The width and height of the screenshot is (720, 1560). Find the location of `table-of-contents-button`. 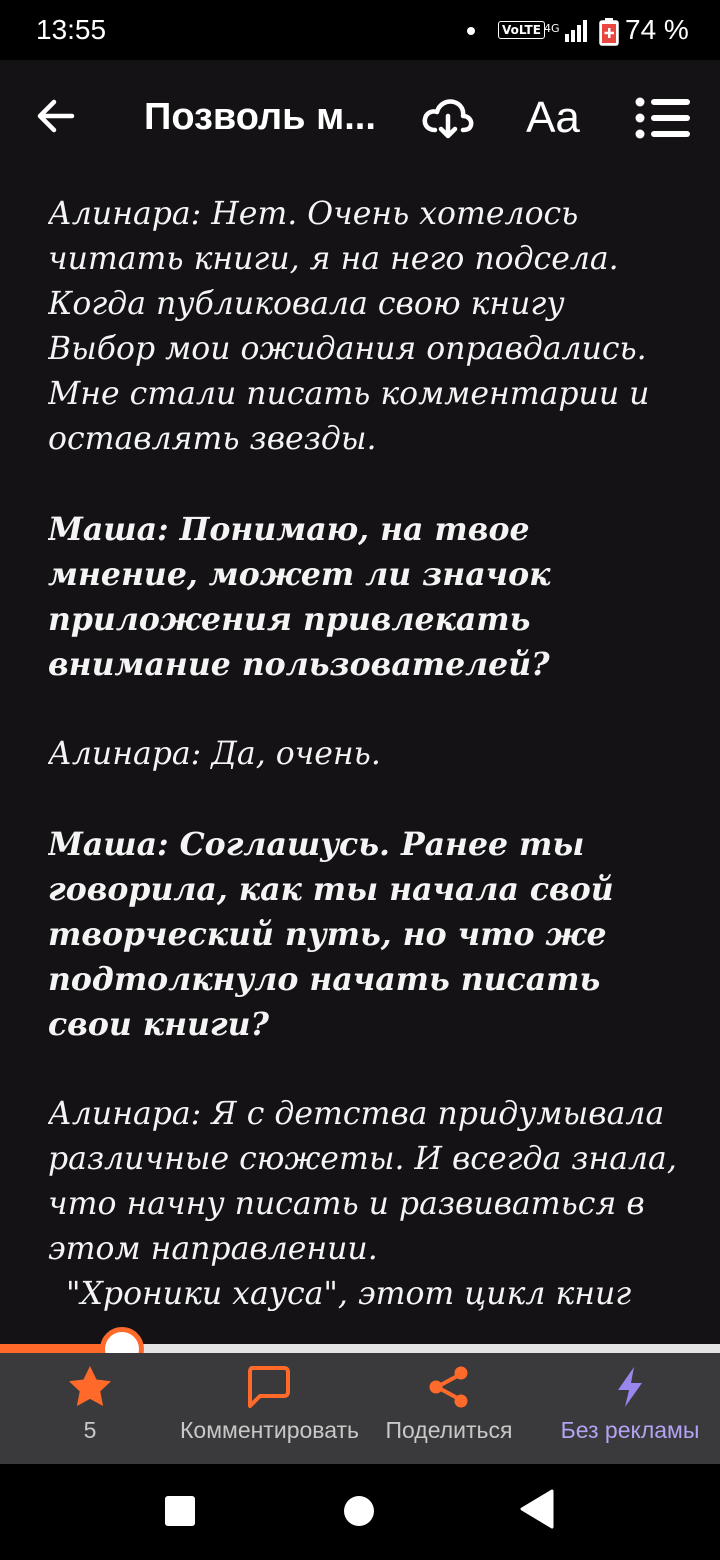

table-of-contents-button is located at coordinates (663, 118).